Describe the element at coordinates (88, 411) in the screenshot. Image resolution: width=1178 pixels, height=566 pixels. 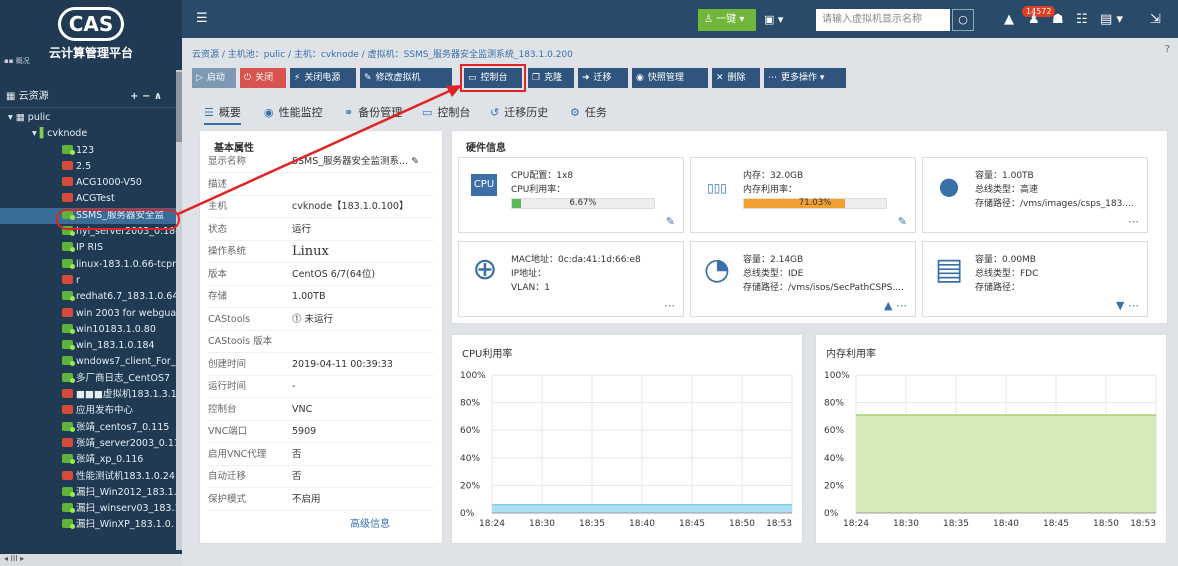
I see `tree-node-vm: 应用发布中心` at that location.